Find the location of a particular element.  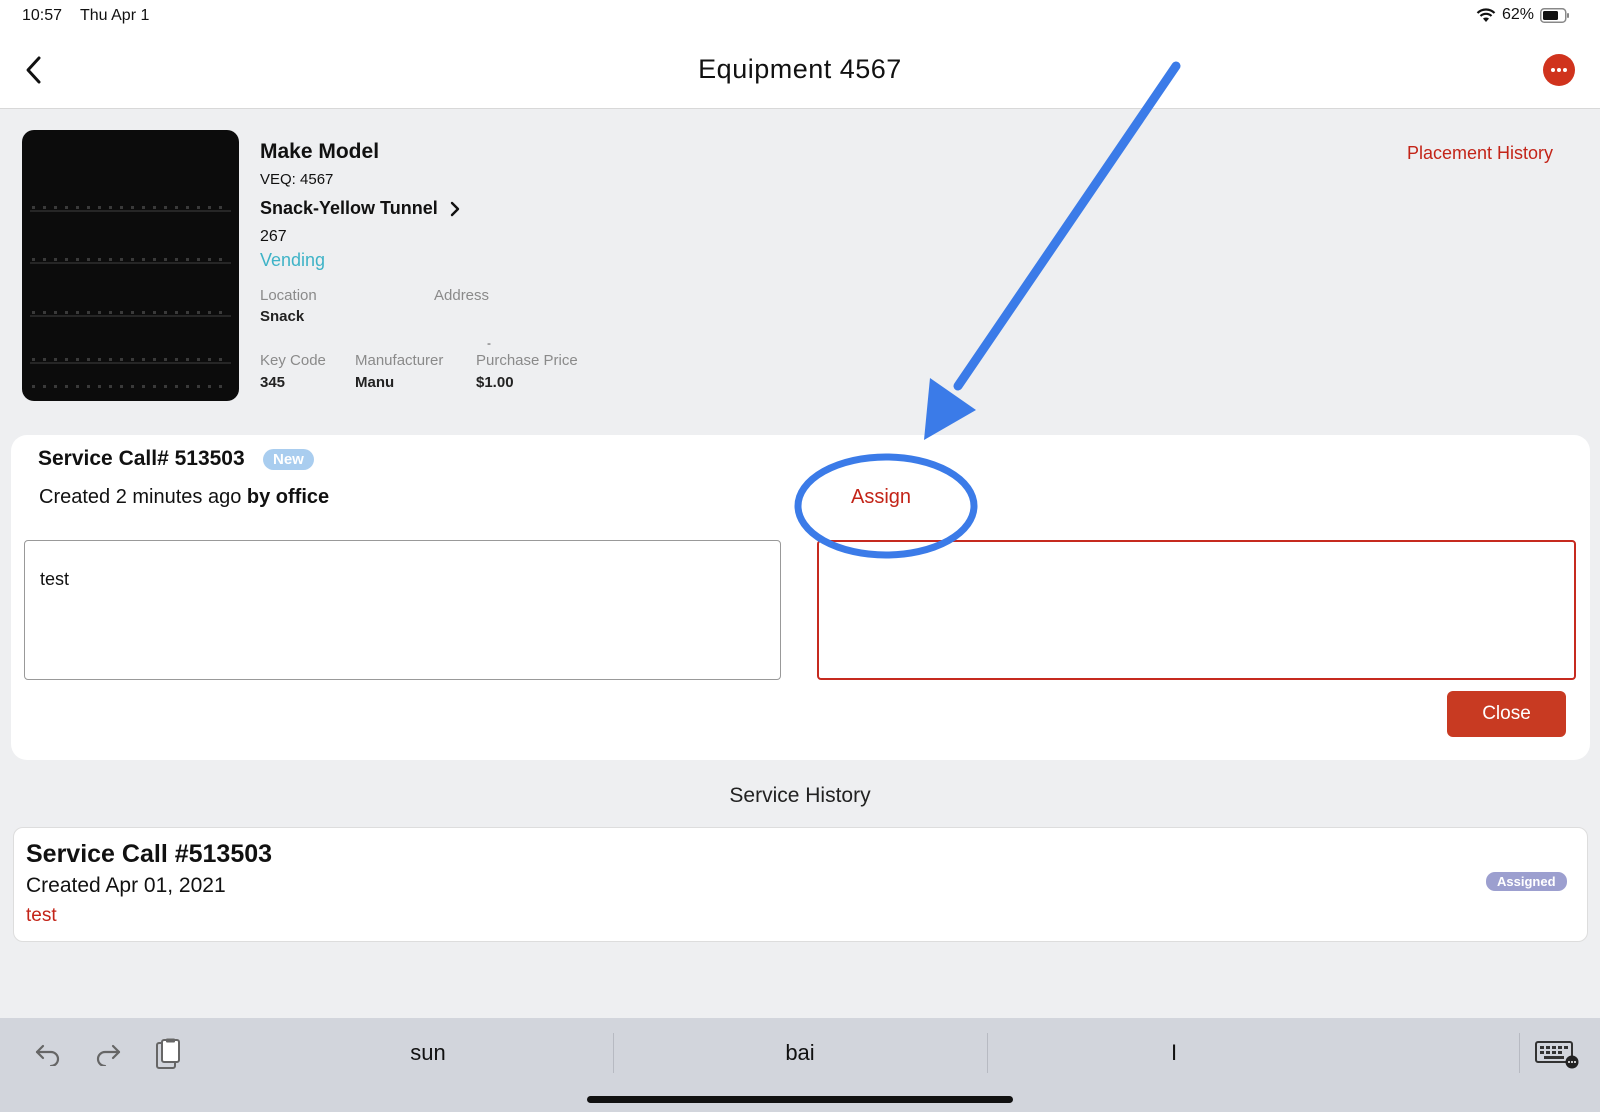

location-label: Location is located at coordinates (288, 295).